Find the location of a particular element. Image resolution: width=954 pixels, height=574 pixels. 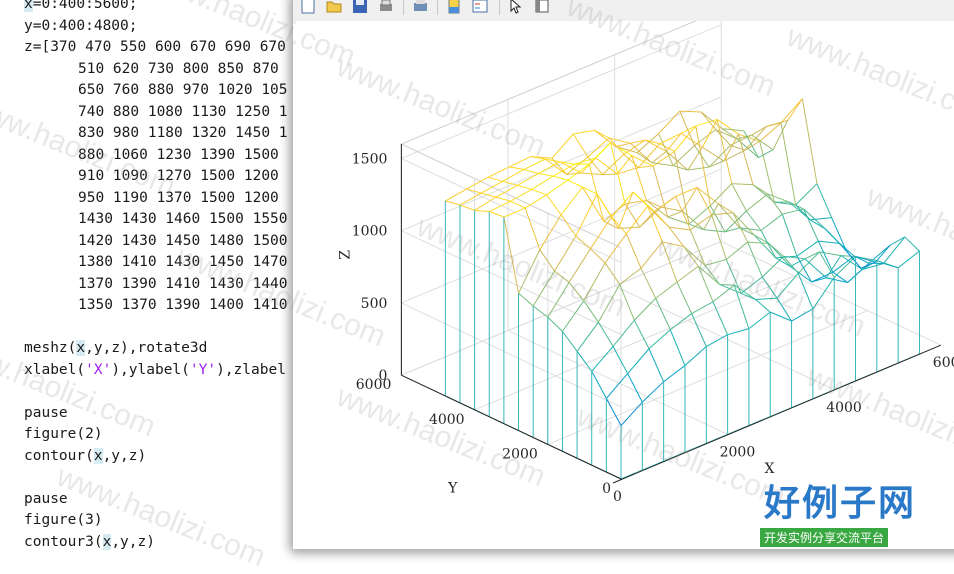

code-line: 910 1090 1270 1500 1200 is located at coordinates (178, 176).